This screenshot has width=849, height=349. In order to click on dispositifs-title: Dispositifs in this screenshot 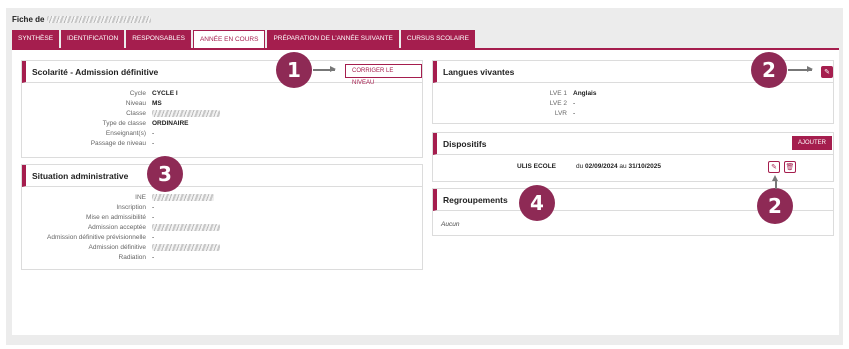, I will do `click(465, 144)`.